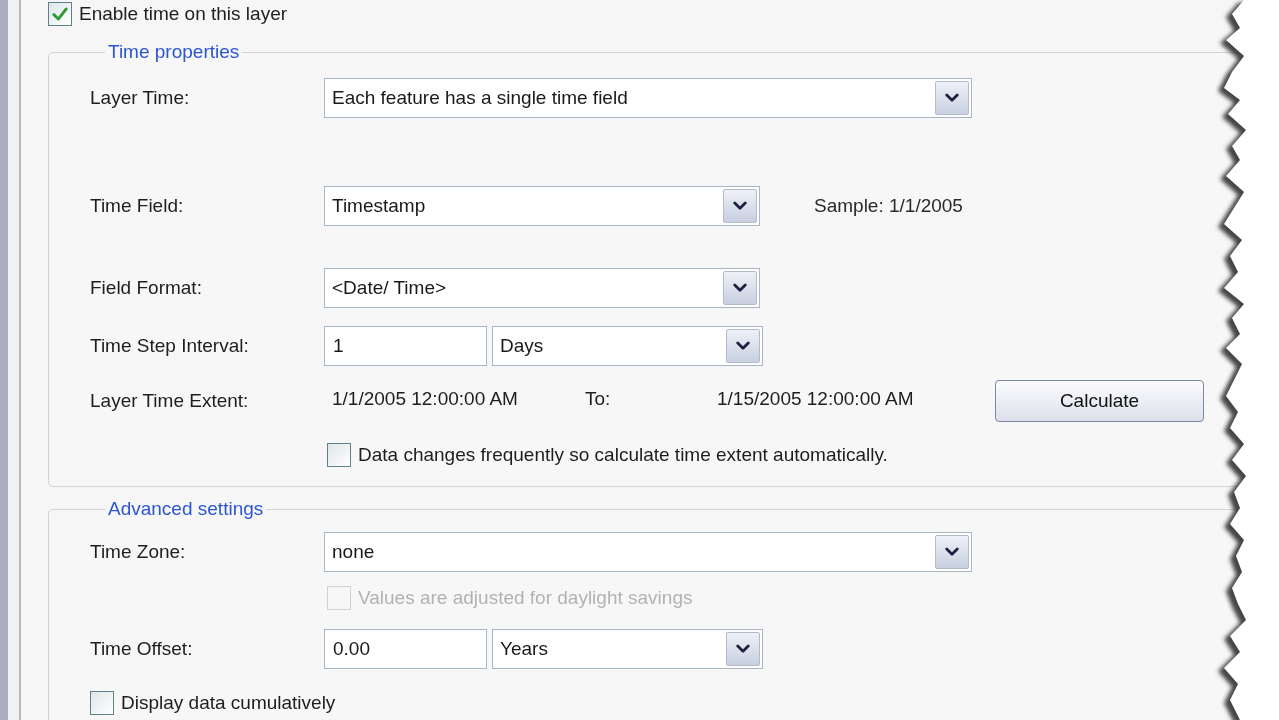 This screenshot has width=1279, height=720. What do you see at coordinates (425, 399) in the screenshot?
I see `extent-start-text: 1/1/2005 12:00:00 AM` at bounding box center [425, 399].